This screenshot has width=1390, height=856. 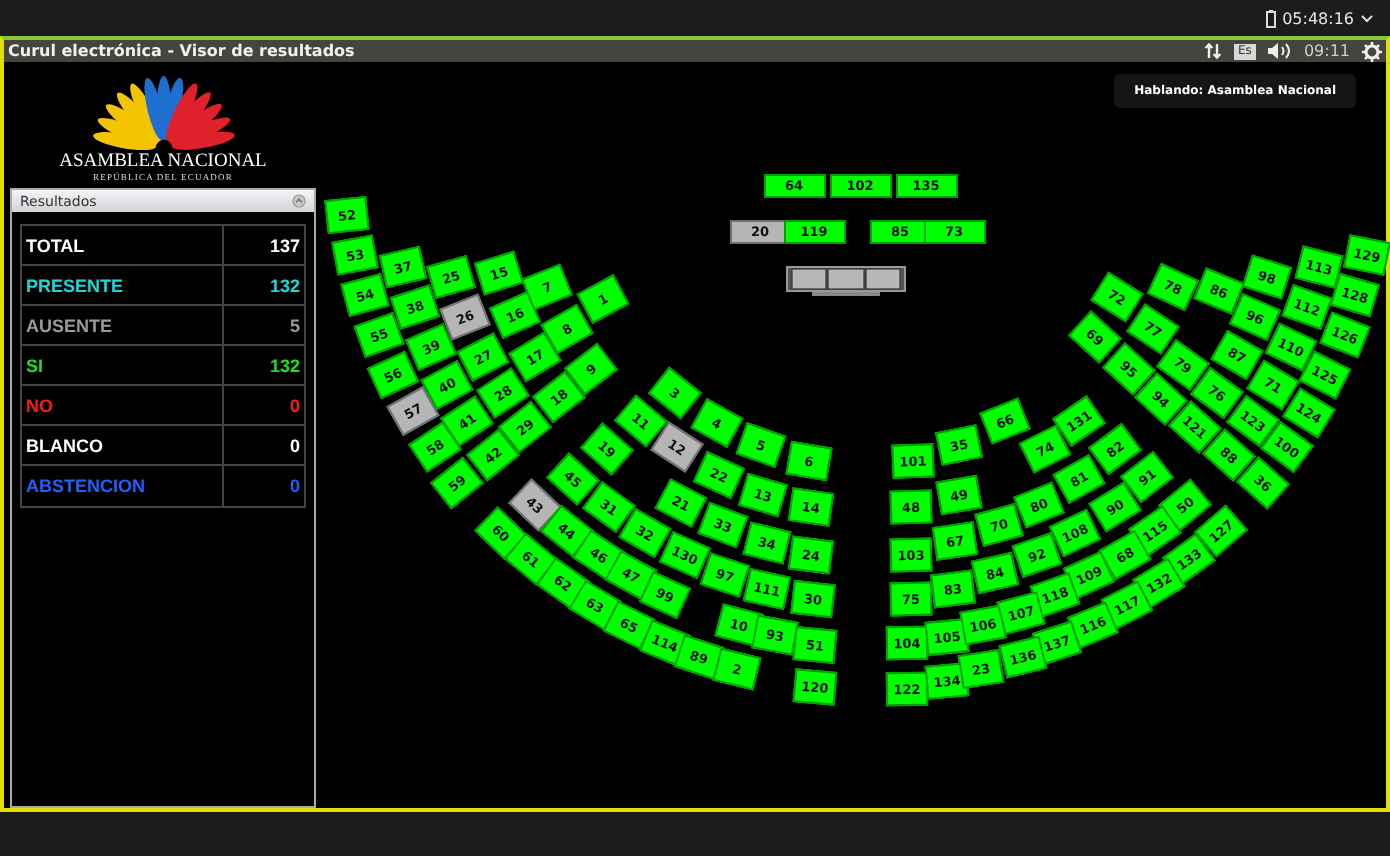 What do you see at coordinates (123, 325) in the screenshot?
I see `result-label: AUSENTE` at bounding box center [123, 325].